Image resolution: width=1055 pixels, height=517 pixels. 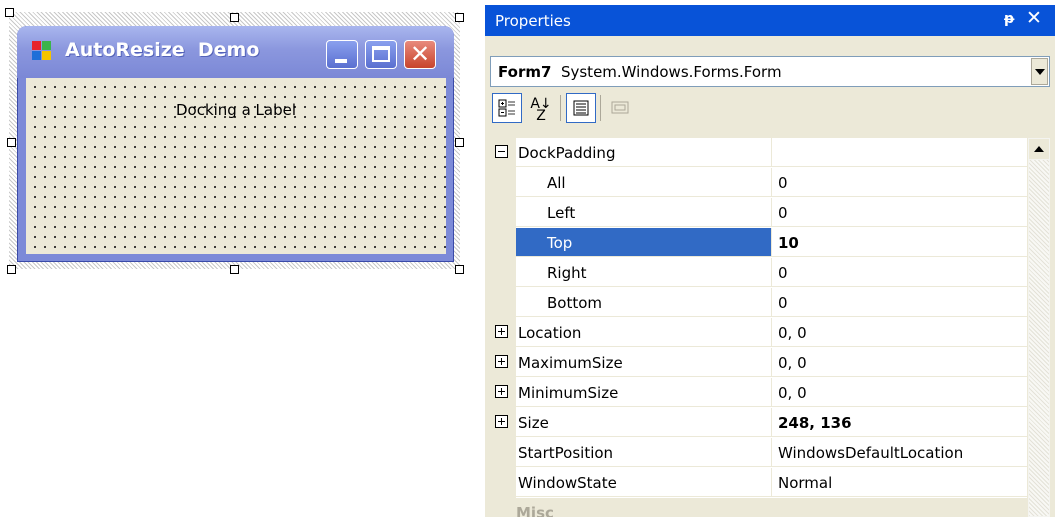 I want to click on property-row: Location 0, 0, so click(x=758, y=333).